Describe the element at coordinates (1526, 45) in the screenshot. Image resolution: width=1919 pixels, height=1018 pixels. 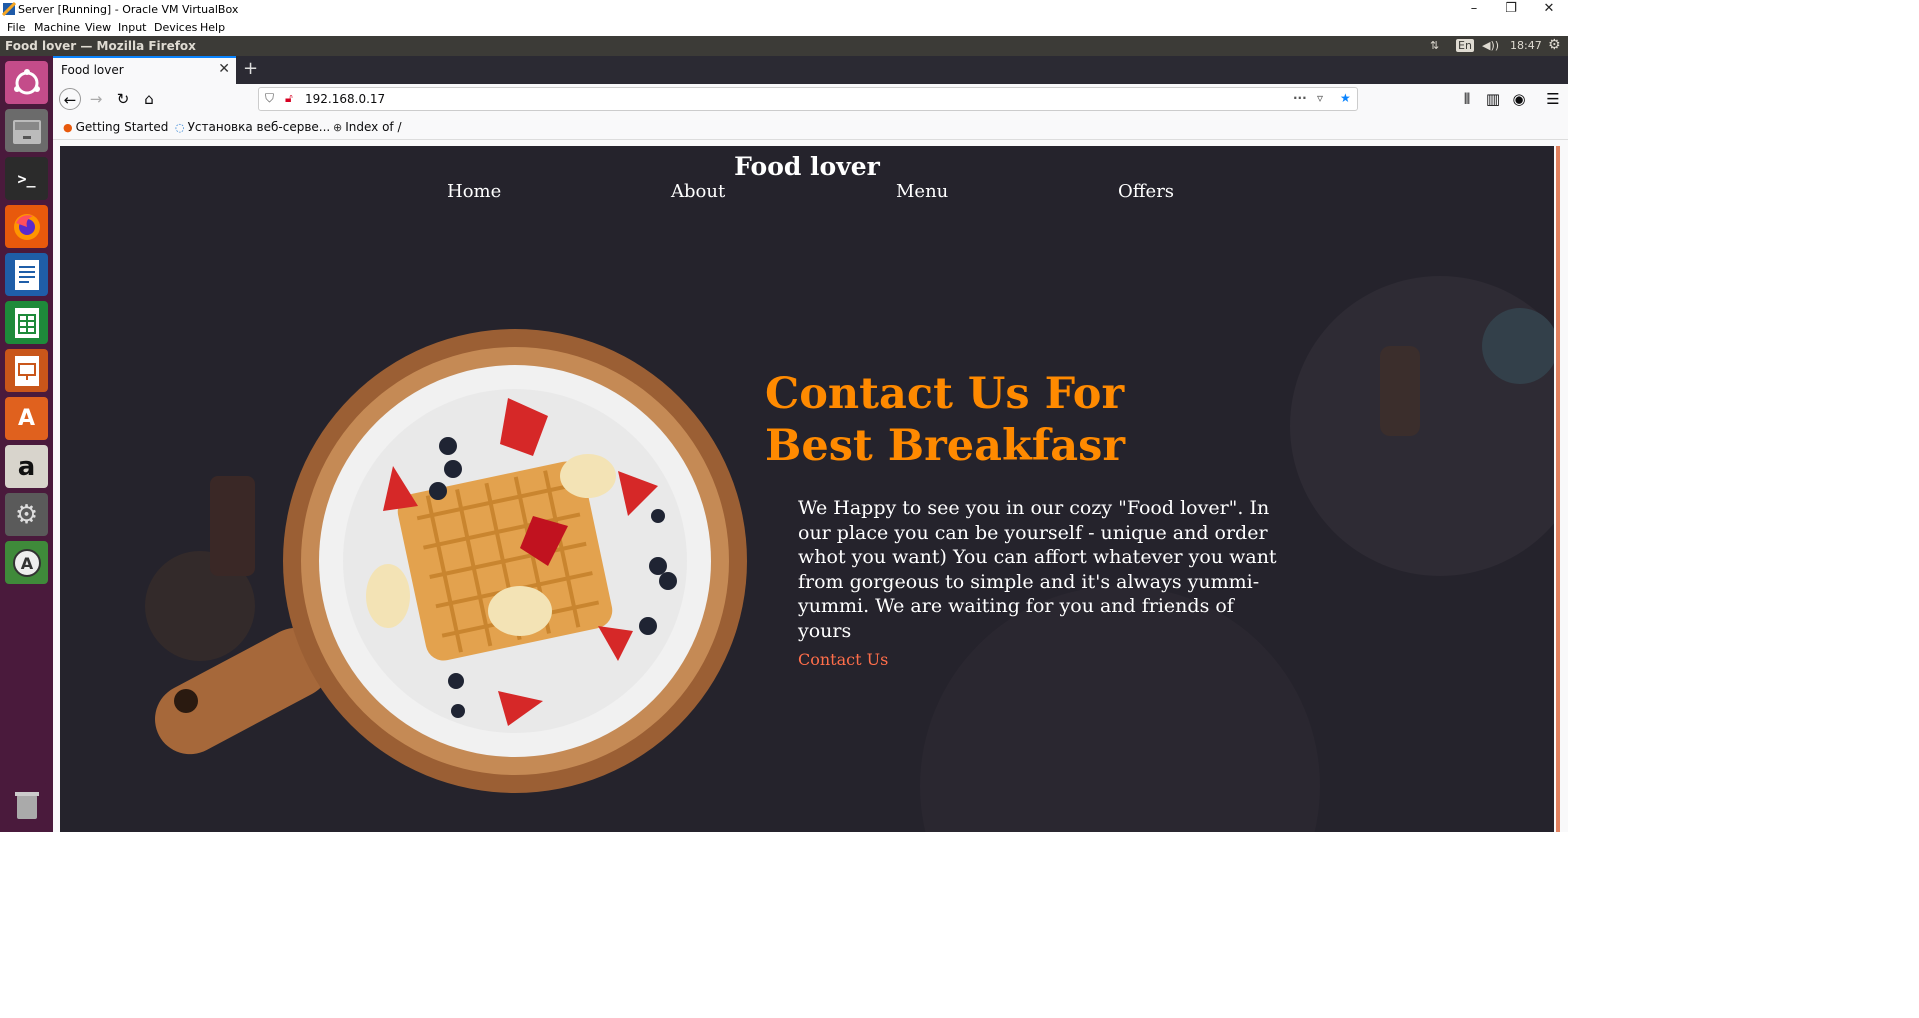
I see `clock: 18:47` at that location.